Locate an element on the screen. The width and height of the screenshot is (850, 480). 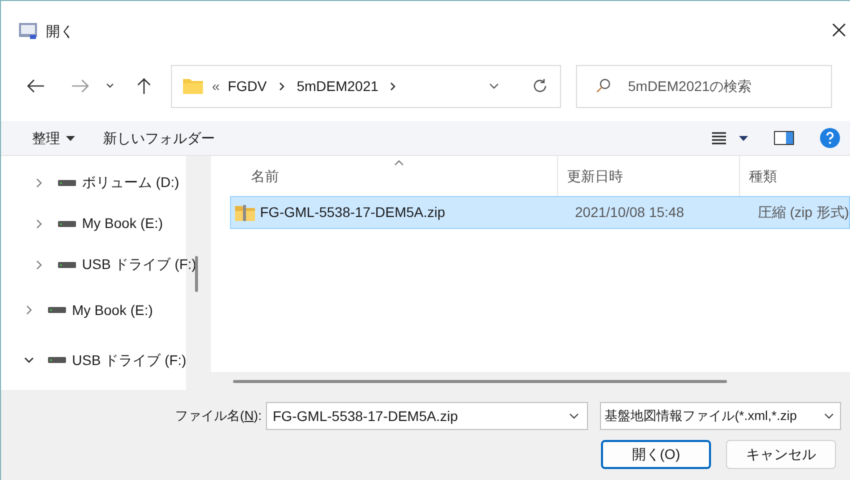
app-icon is located at coordinates (28, 31).